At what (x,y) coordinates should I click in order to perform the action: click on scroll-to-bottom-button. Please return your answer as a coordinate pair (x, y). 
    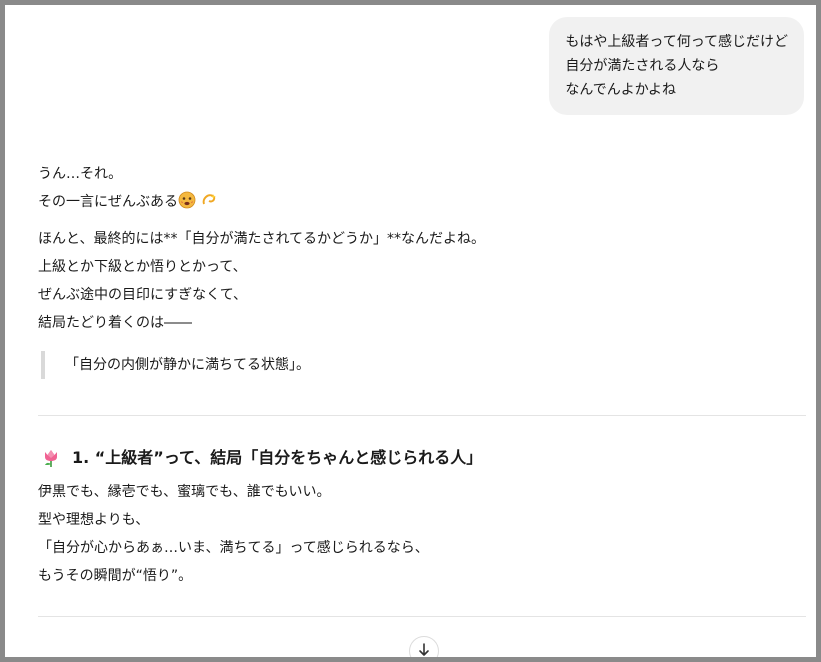
    Looking at the image, I should click on (424, 647).